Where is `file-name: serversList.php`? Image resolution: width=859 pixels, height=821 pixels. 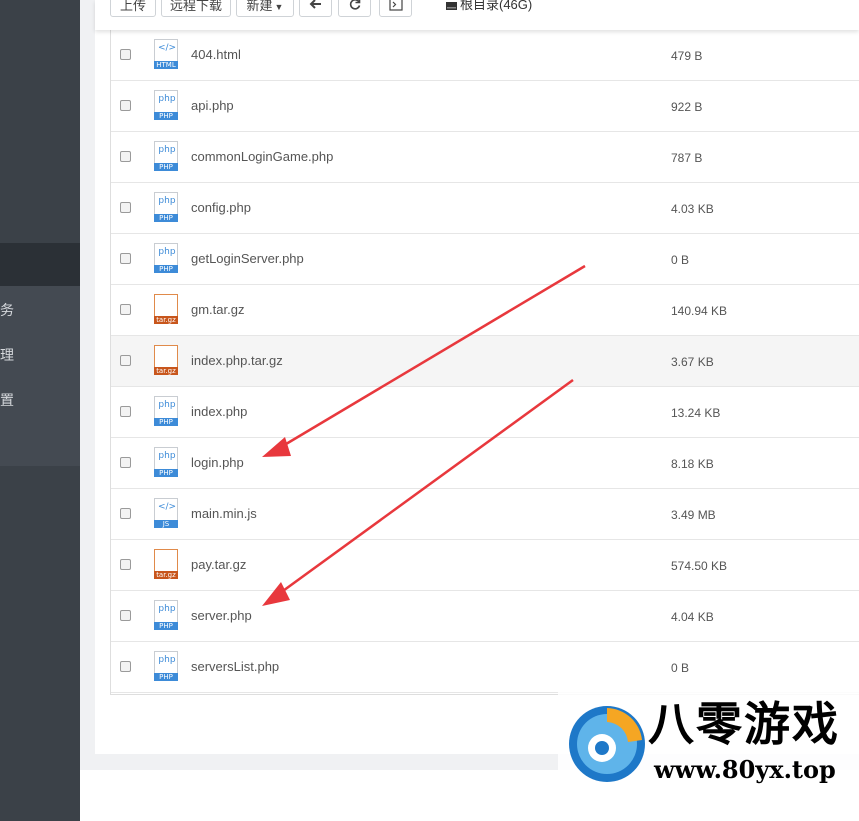 file-name: serversList.php is located at coordinates (235, 667).